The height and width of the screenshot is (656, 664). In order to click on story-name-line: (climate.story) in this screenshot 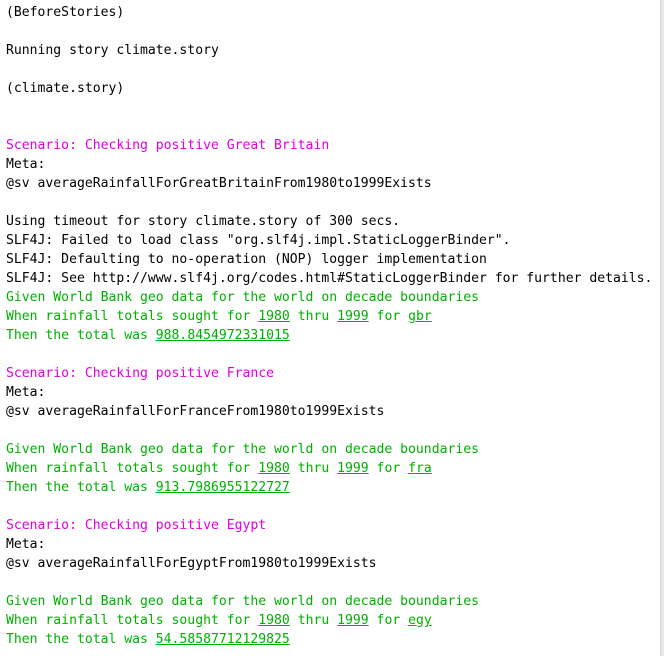, I will do `click(65, 88)`.